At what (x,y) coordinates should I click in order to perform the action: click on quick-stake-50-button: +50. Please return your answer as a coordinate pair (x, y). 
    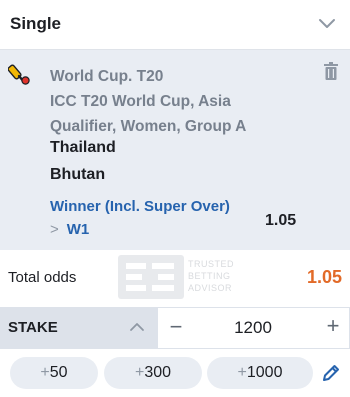
    Looking at the image, I should click on (54, 373).